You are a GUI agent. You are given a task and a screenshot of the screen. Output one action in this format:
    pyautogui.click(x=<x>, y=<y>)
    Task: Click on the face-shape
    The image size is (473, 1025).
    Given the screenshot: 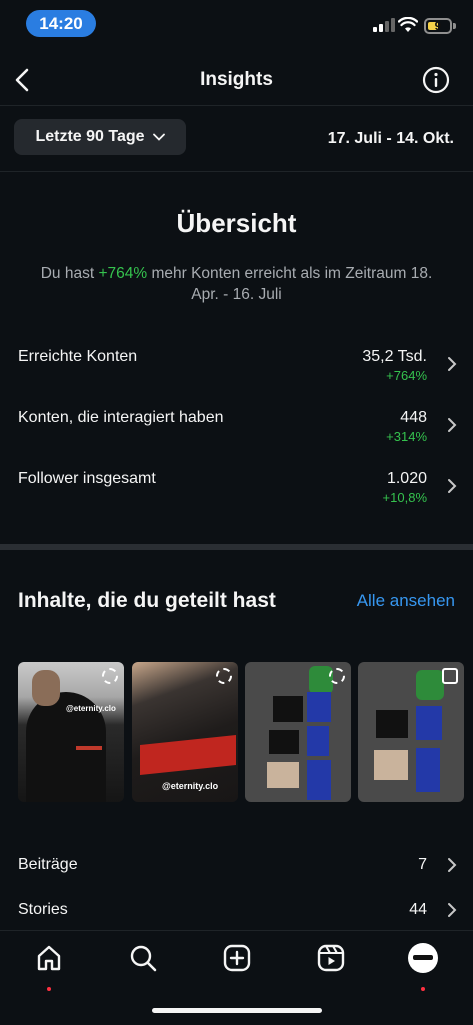 What is the action you would take?
    pyautogui.click(x=46, y=688)
    